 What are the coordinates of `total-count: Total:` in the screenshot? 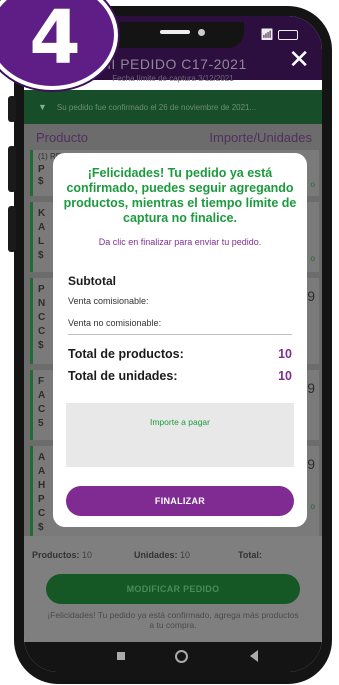 It's located at (250, 555).